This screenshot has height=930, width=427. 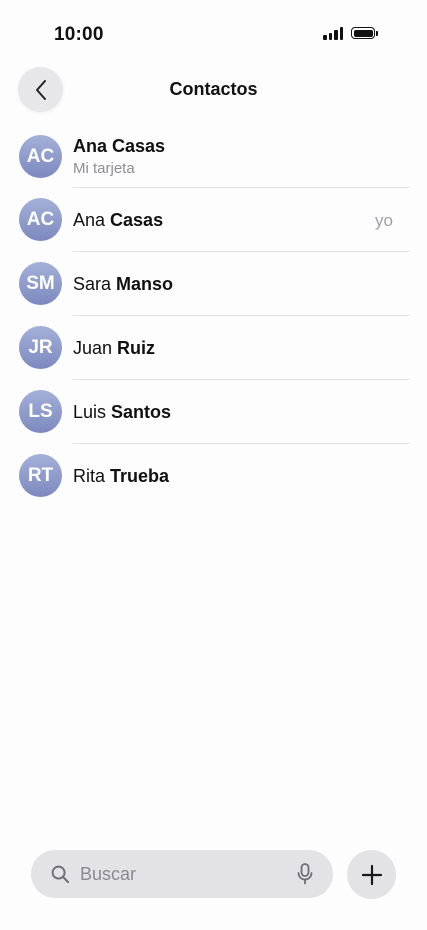 What do you see at coordinates (145, 284) in the screenshot?
I see `contact-last-name: Manso` at bounding box center [145, 284].